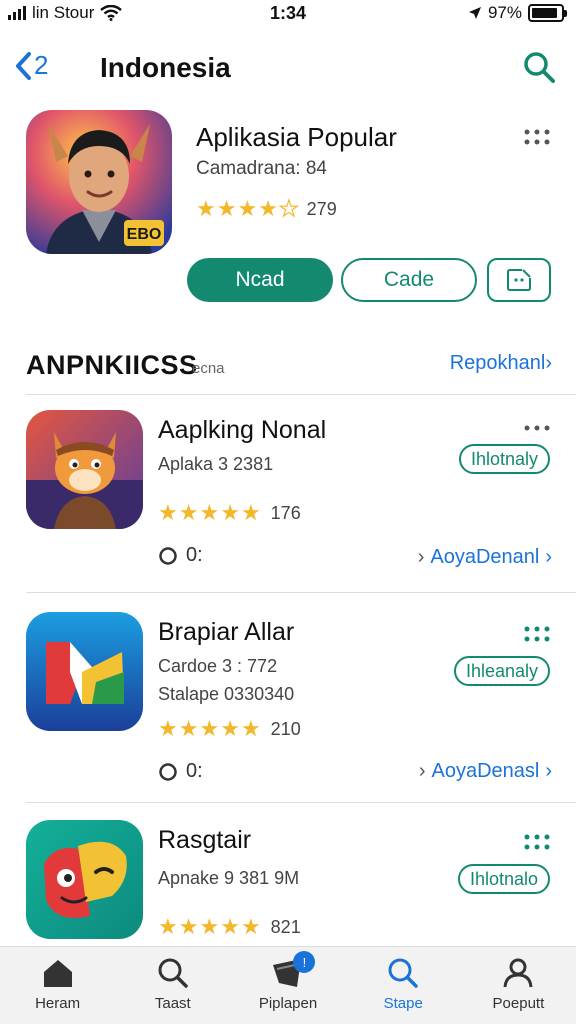 This screenshot has width=576, height=1024. I want to click on section-see-all-link: Repokhanl›, so click(501, 363).